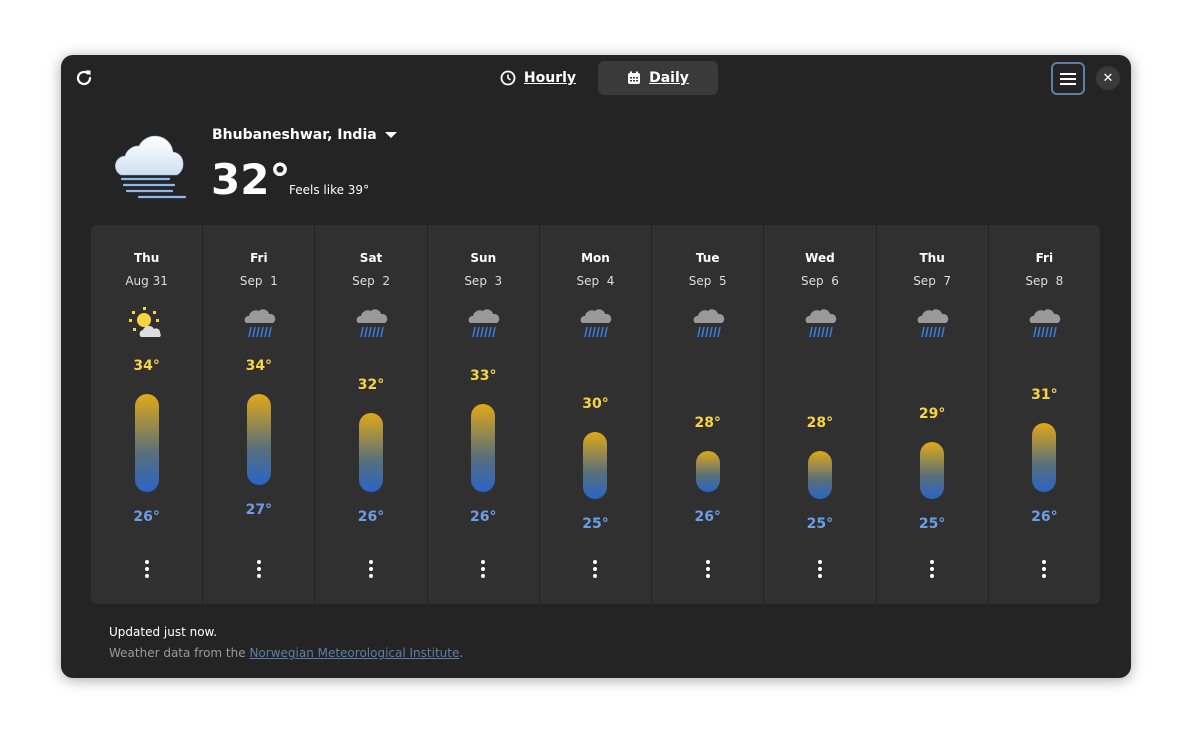 The image size is (1192, 745). I want to click on close-button: ✕, so click(1108, 78).